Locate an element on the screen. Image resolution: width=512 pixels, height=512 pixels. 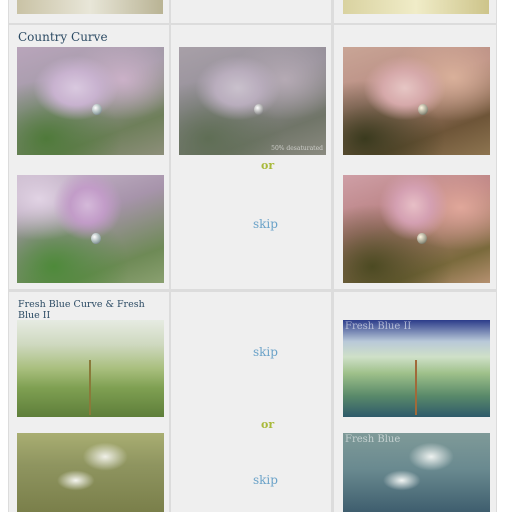
table-cell: Fresh Blue II Fresh Blue is located at coordinates (415, 402).